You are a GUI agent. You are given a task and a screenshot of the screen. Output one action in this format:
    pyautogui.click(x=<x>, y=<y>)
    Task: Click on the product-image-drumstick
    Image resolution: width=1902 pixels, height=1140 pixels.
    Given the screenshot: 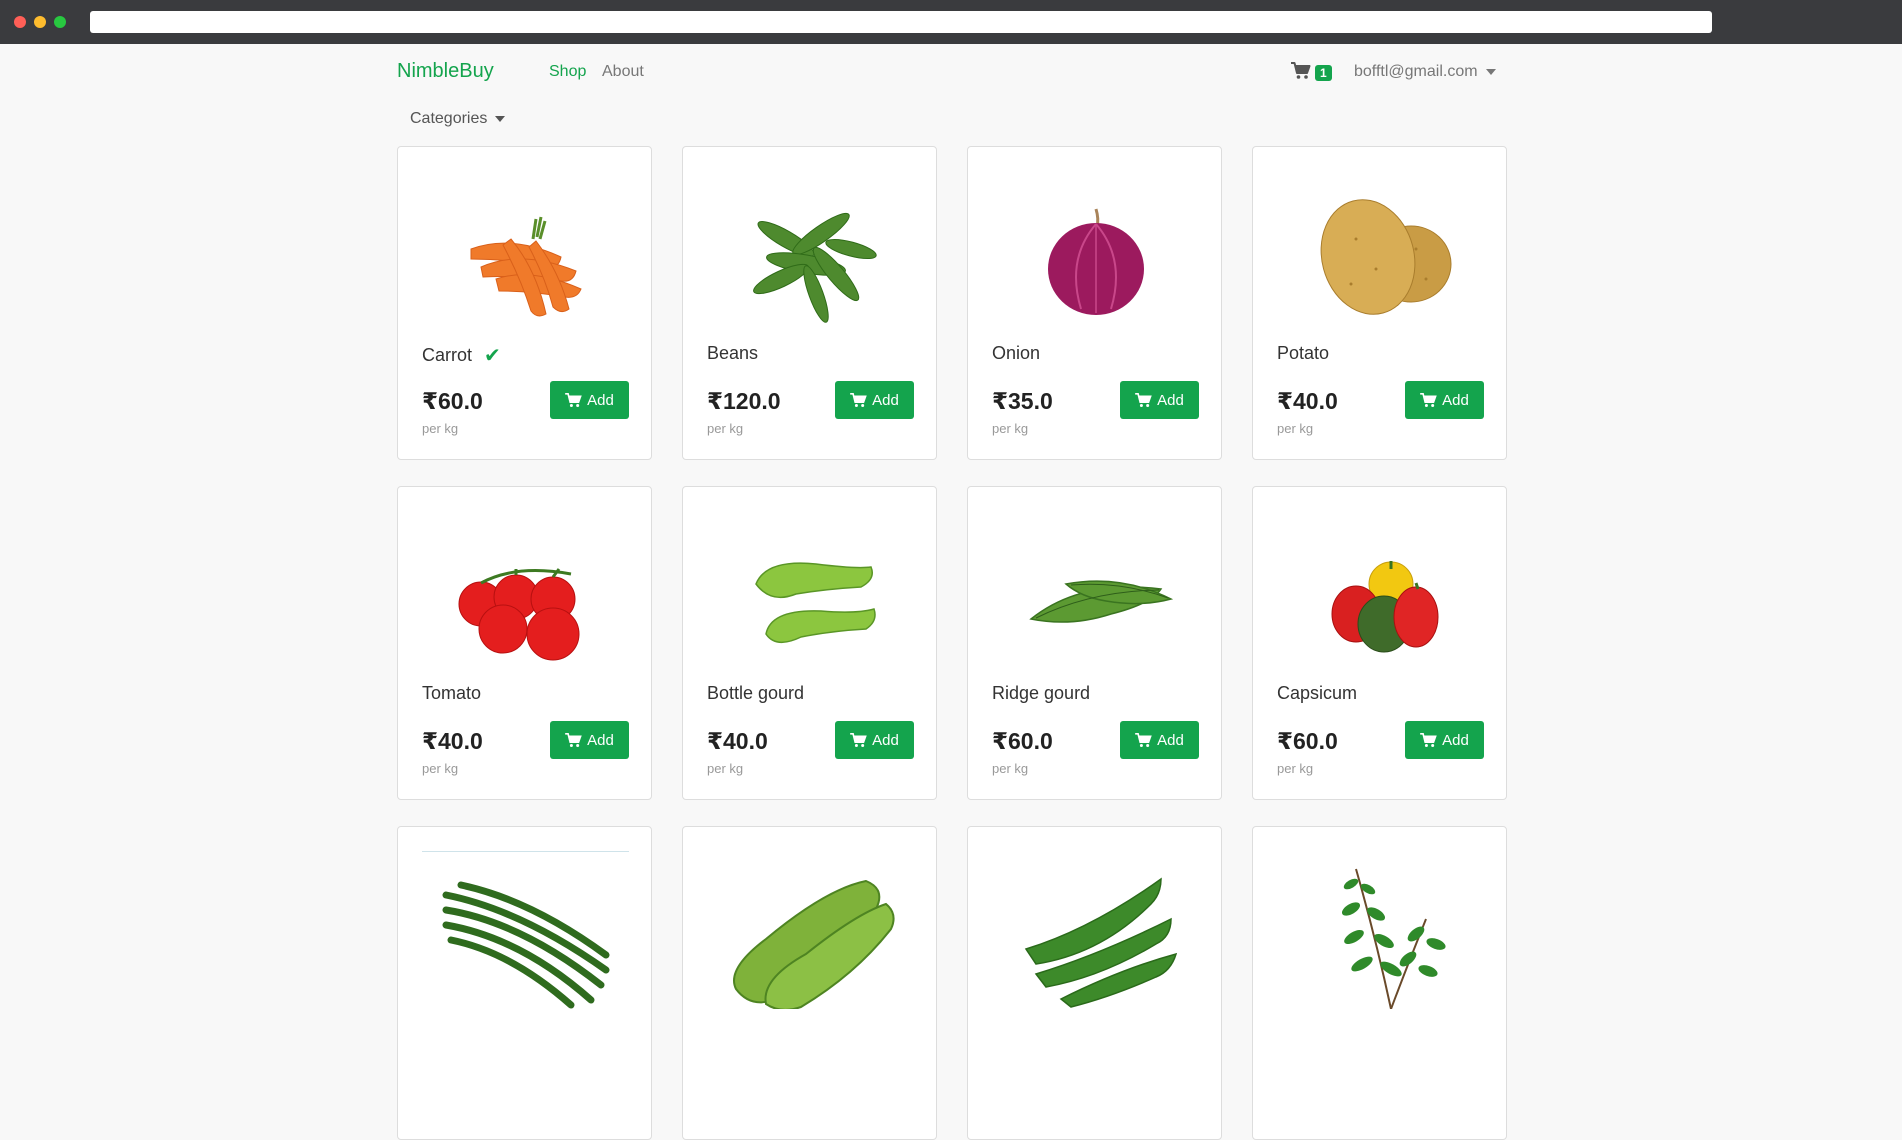 What is the action you would take?
    pyautogui.click(x=525, y=934)
    